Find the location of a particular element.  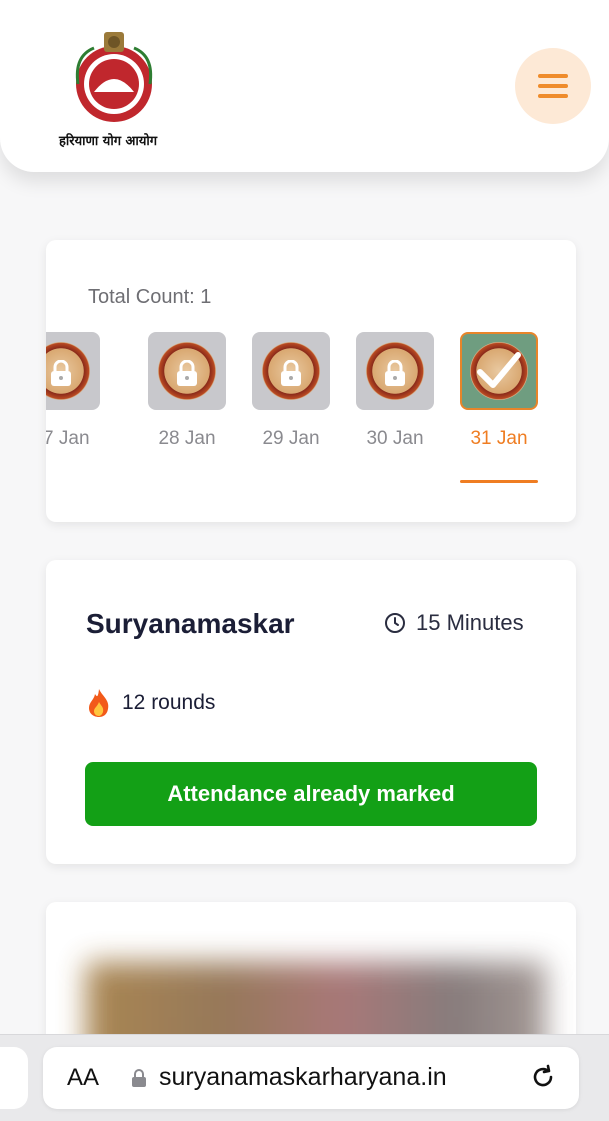

duration-text: 15 Minutes is located at coordinates (470, 622).